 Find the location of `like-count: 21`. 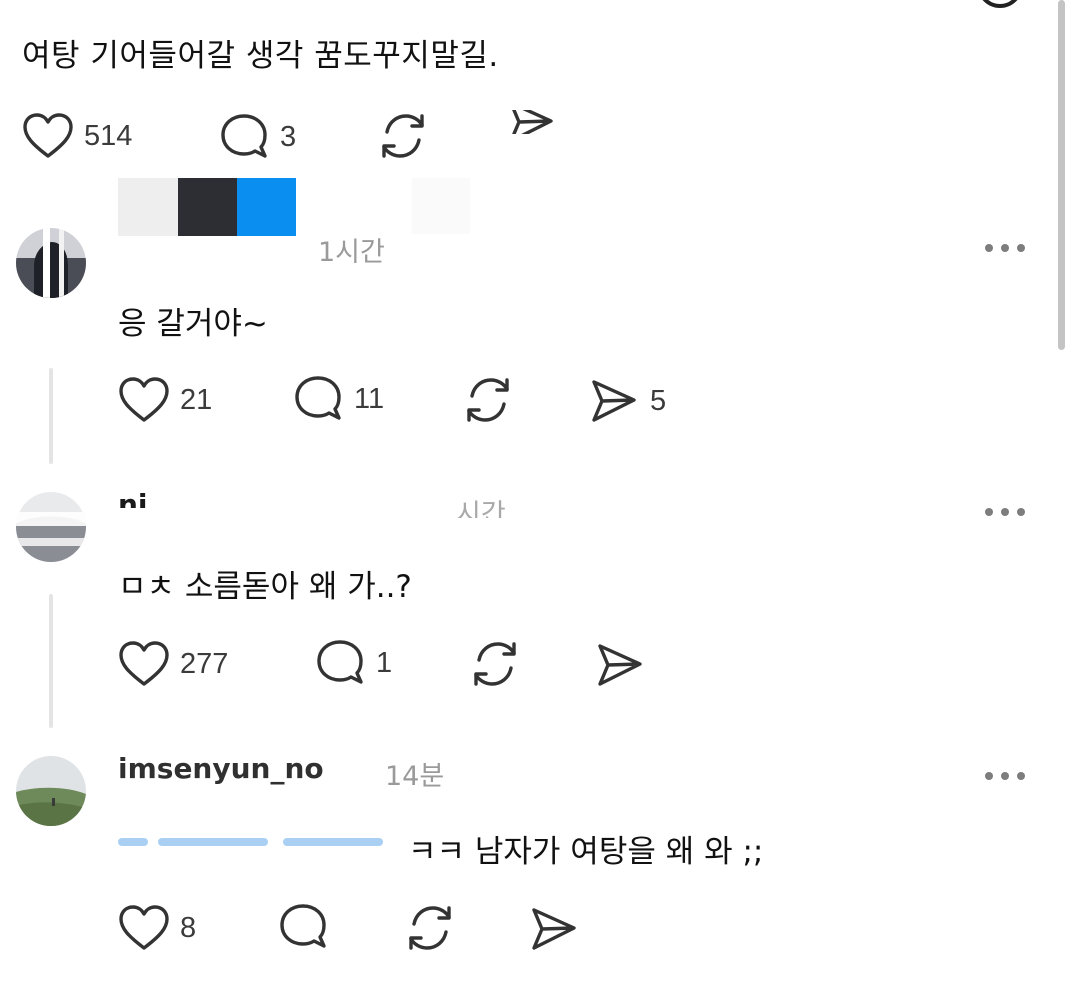

like-count: 21 is located at coordinates (196, 399).